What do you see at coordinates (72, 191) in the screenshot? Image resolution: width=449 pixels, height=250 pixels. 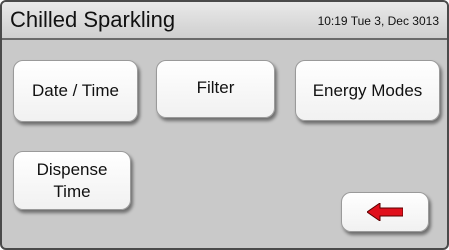 I see `dispense-time-label-line2: Time` at bounding box center [72, 191].